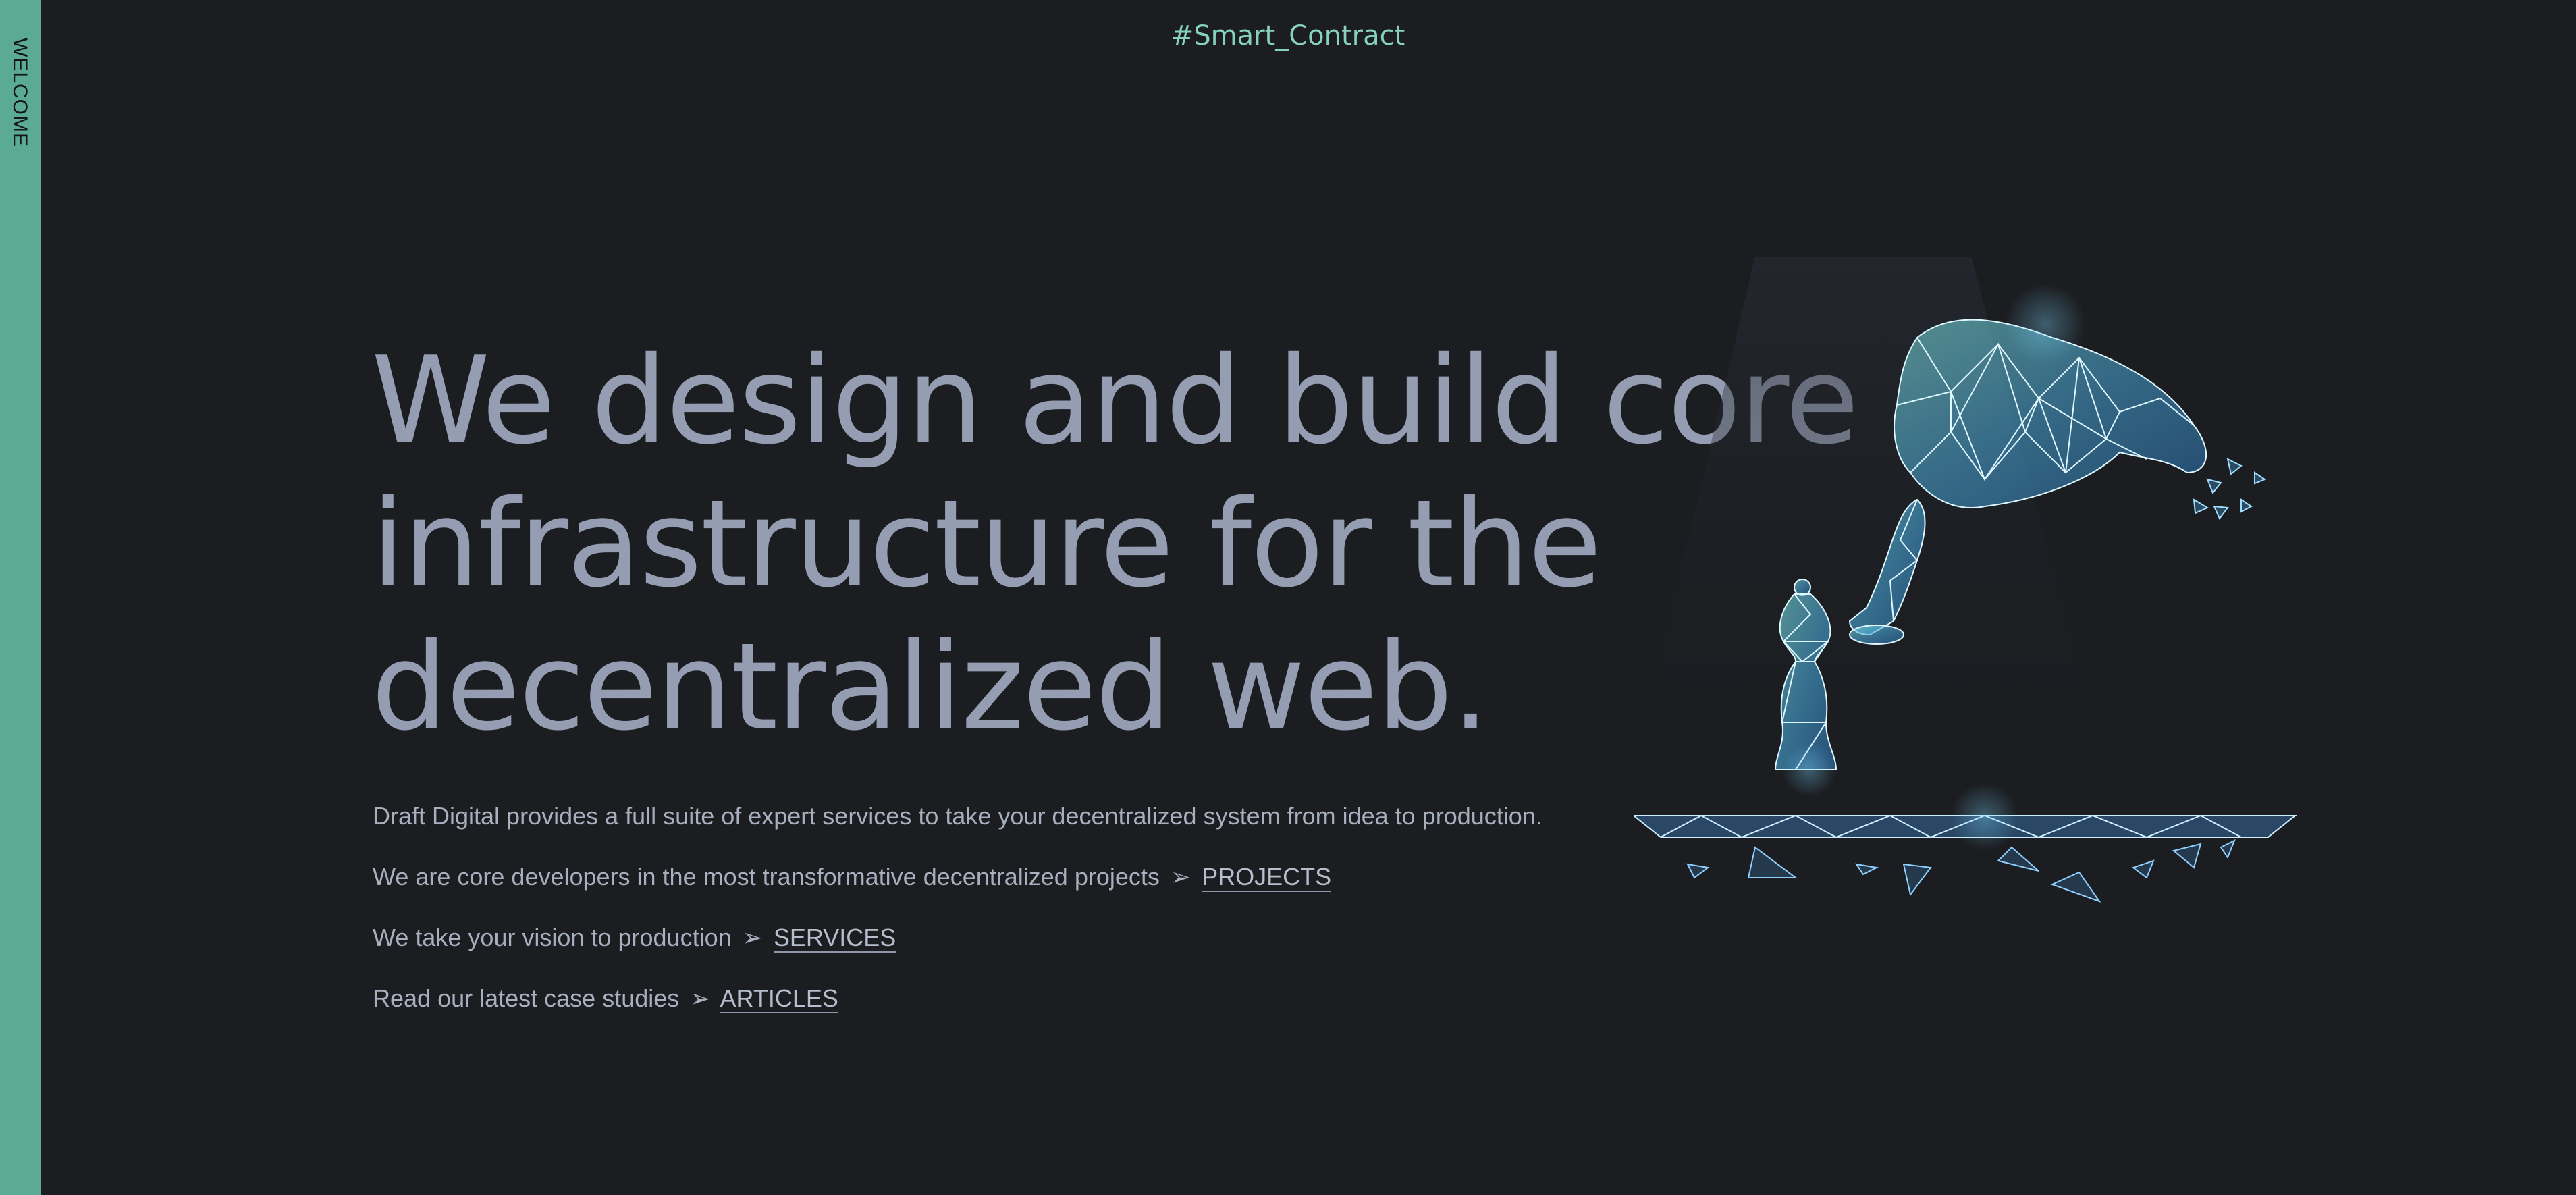 Image resolution: width=2576 pixels, height=1195 pixels. I want to click on welcome-side-rail: WELCOME, so click(20, 597).